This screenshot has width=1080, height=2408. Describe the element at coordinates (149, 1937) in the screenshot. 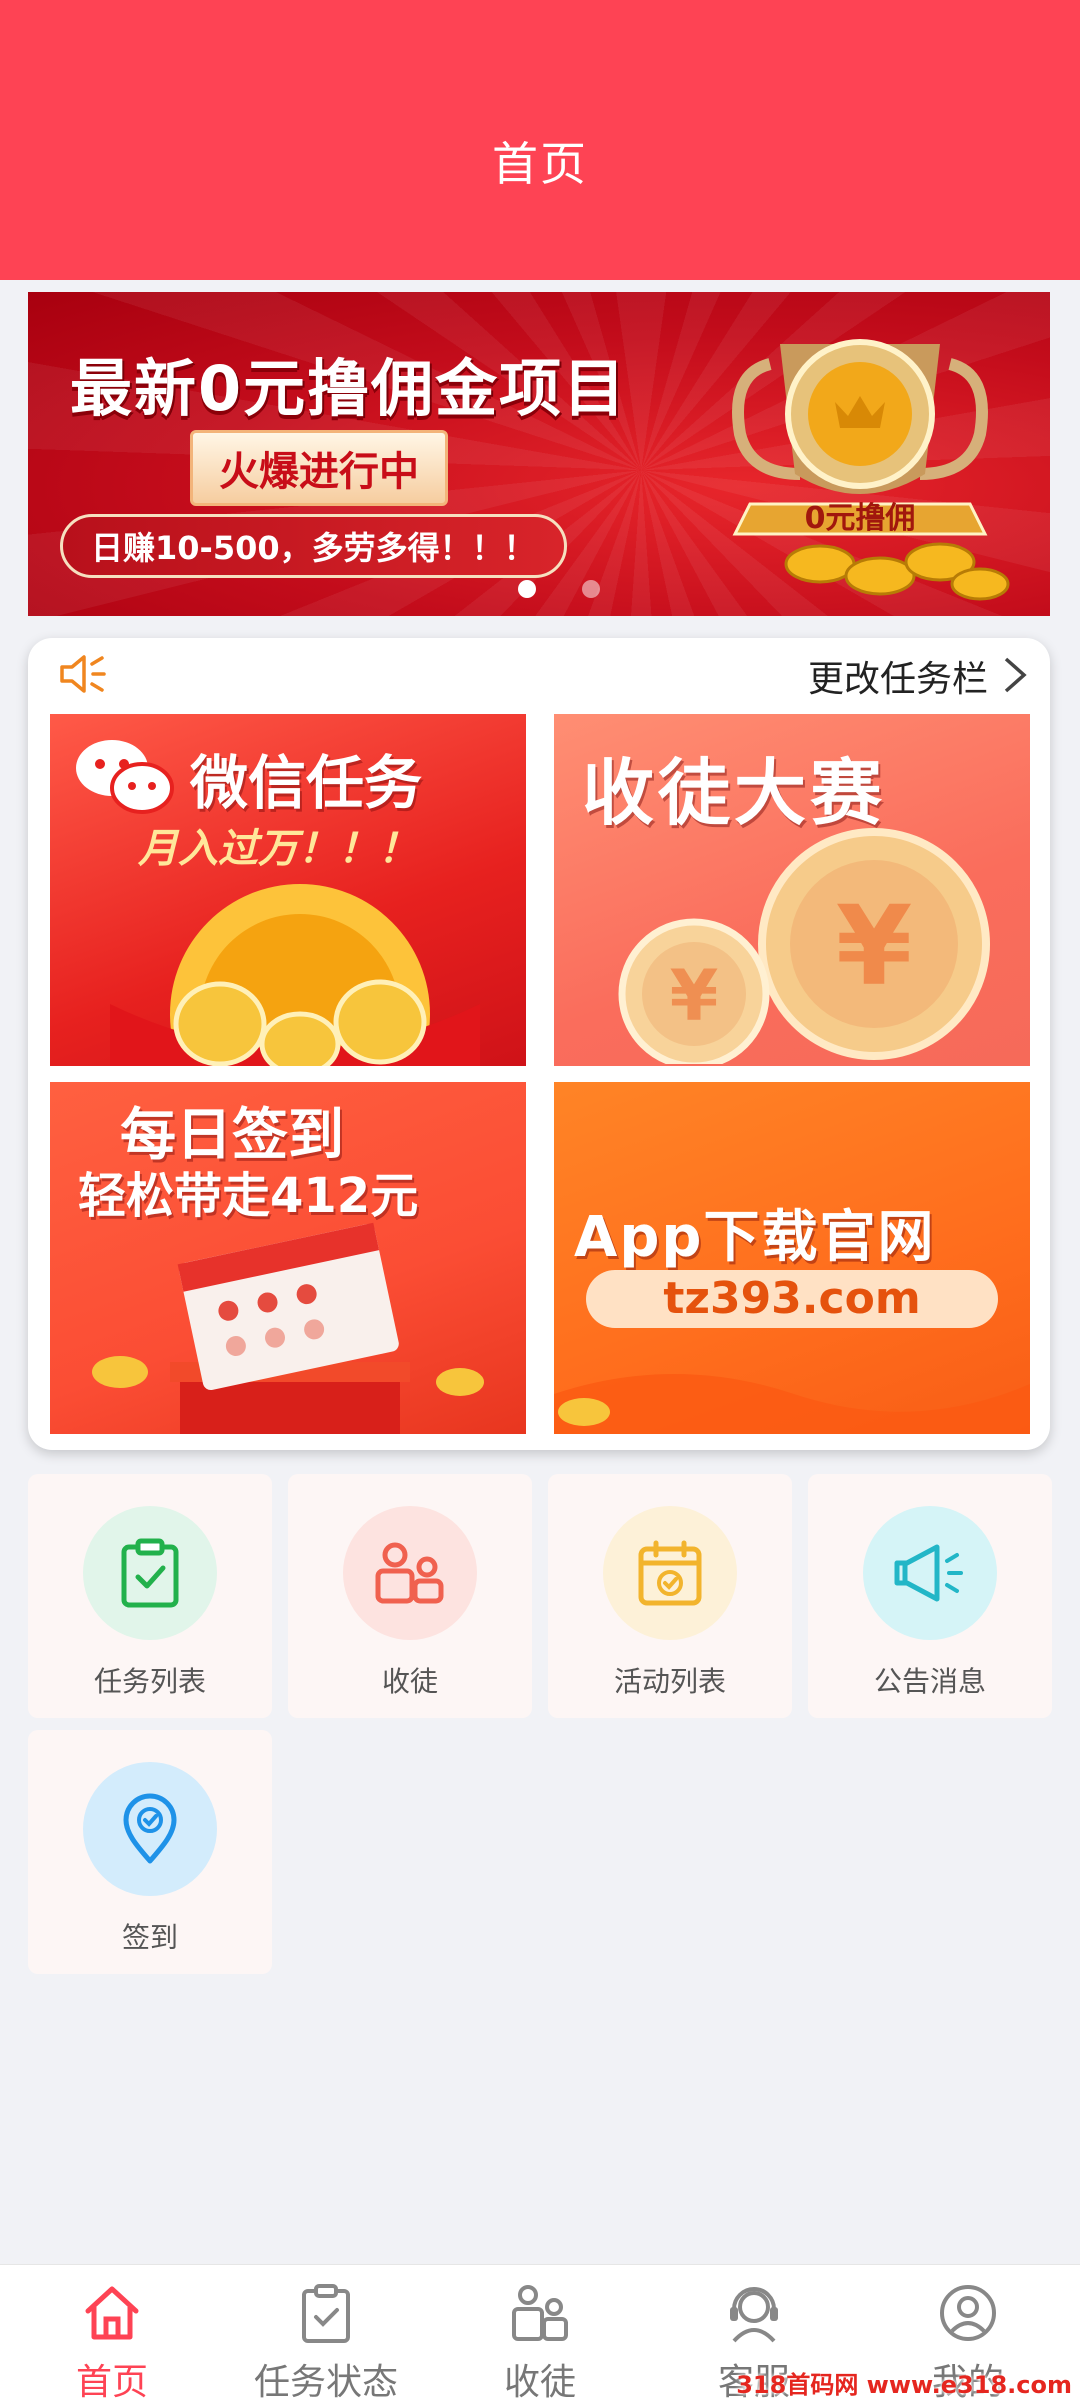

I see `menu-label: 签到` at that location.